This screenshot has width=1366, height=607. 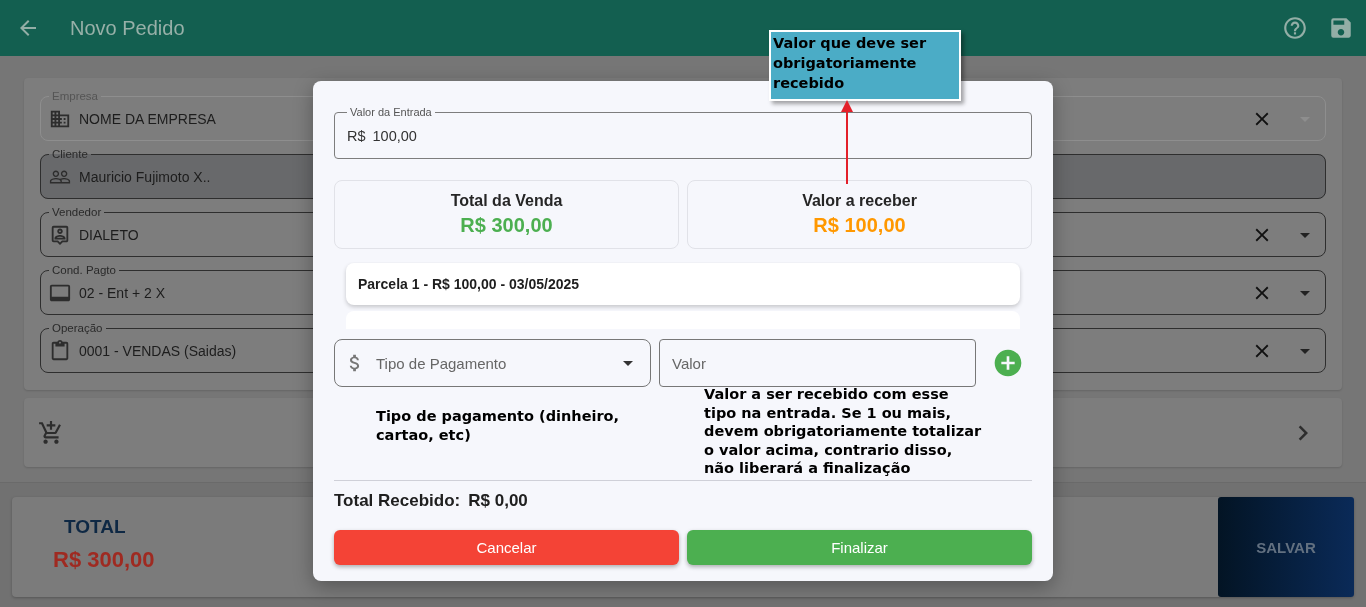 What do you see at coordinates (865, 65) in the screenshot?
I see `callout-box: Valor que deve ser obrigatoriamente recebido` at bounding box center [865, 65].